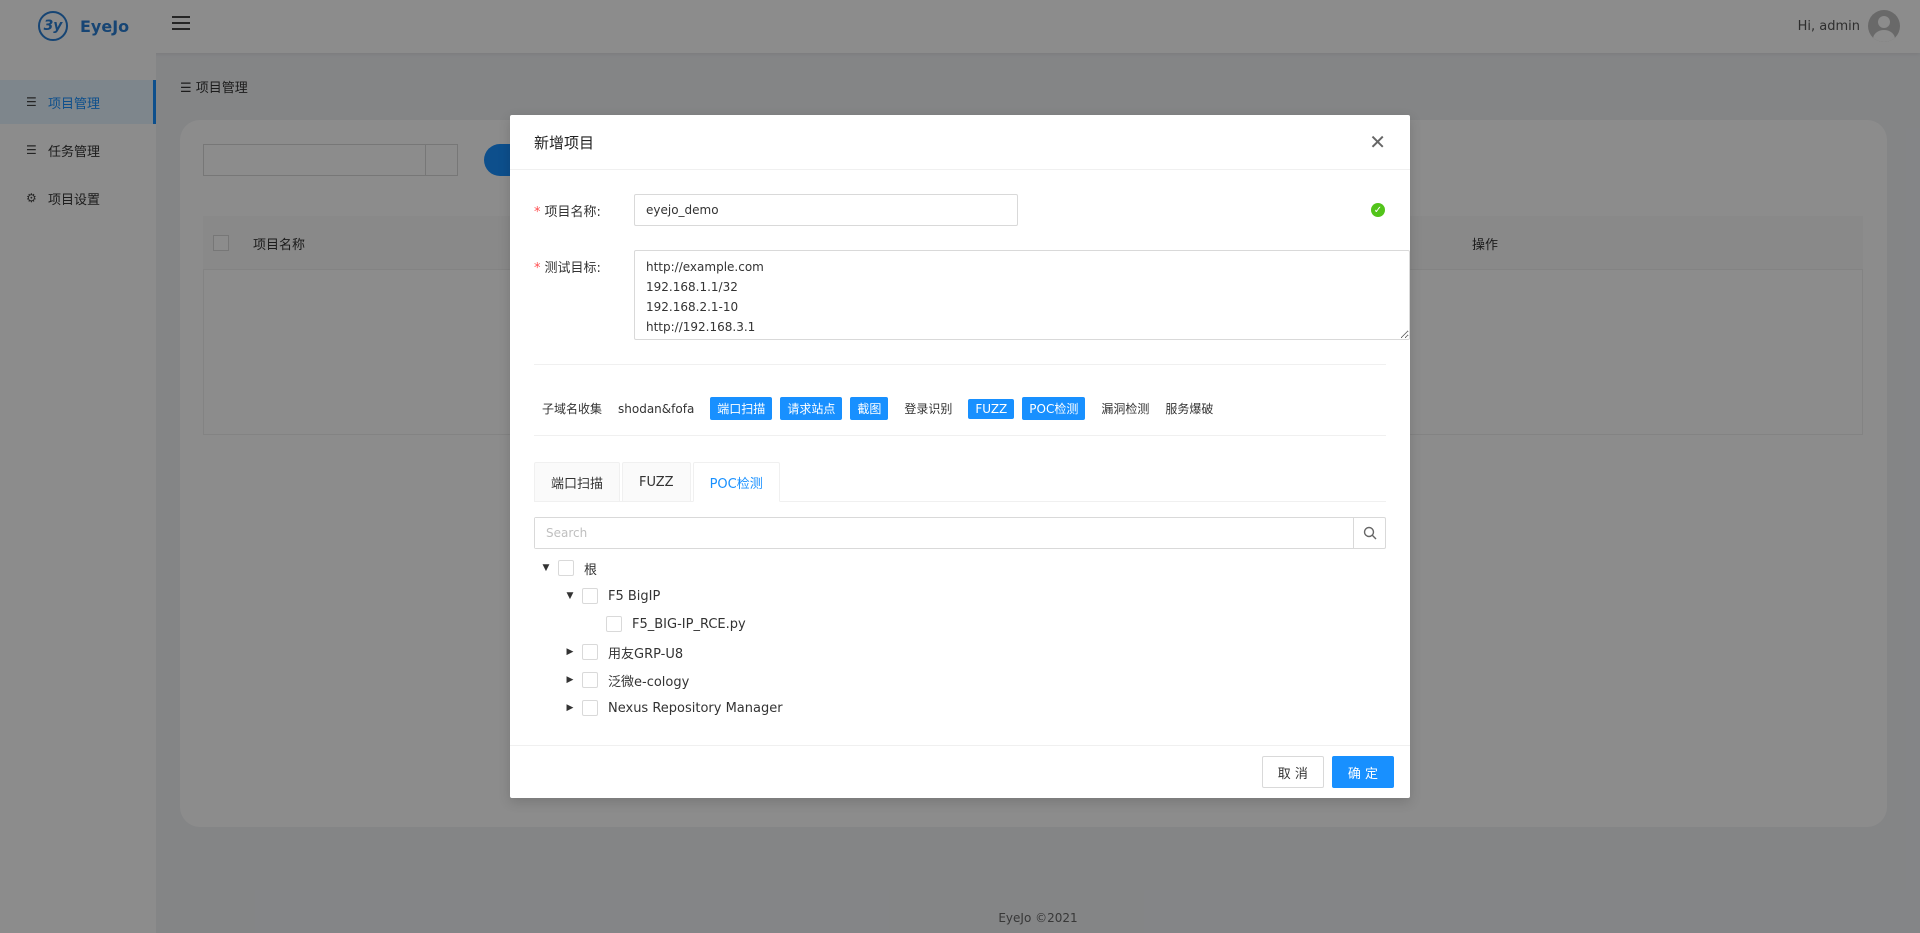  Describe the element at coordinates (567, 212) in the screenshot. I see `project-name-label: * 项目名称:` at that location.